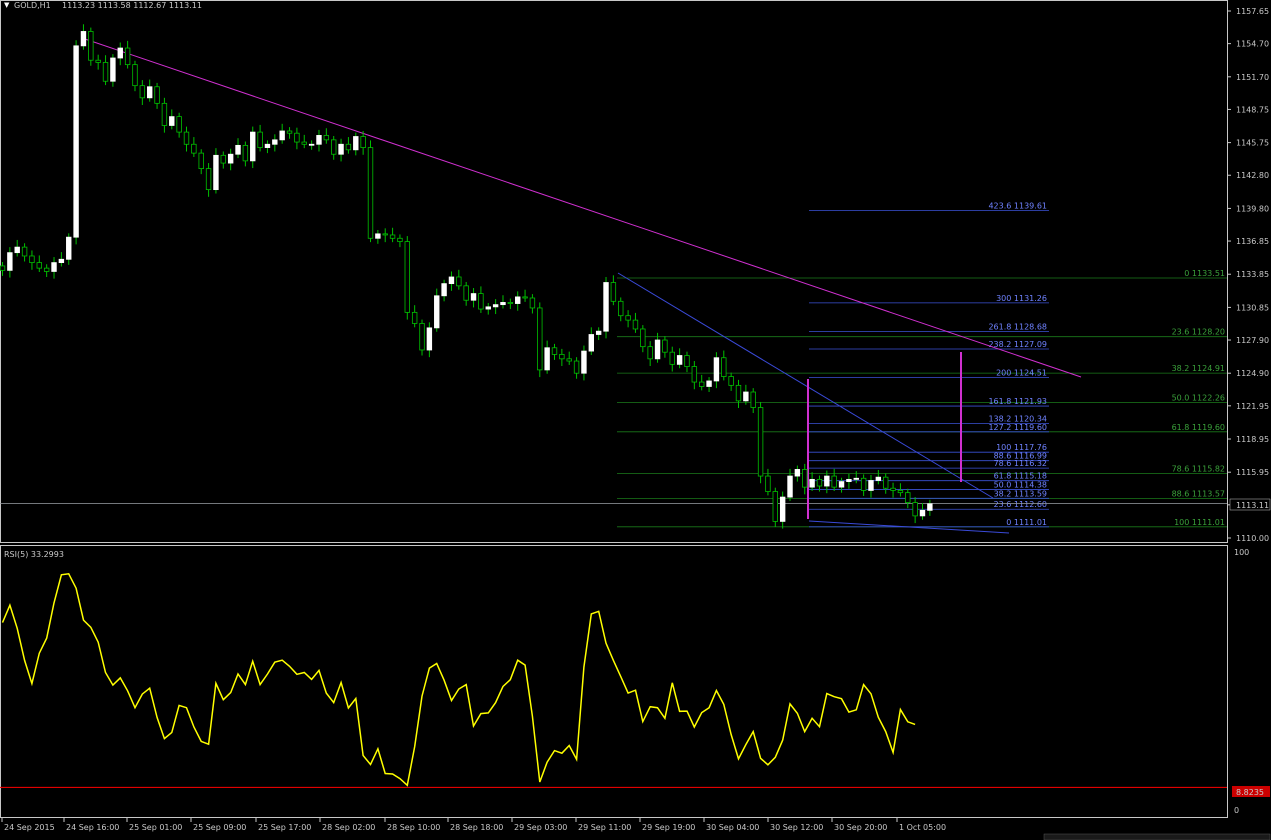  Describe the element at coordinates (1020, 476) in the screenshot. I see `fib-expansion-label: 61.8 1115.18` at that location.